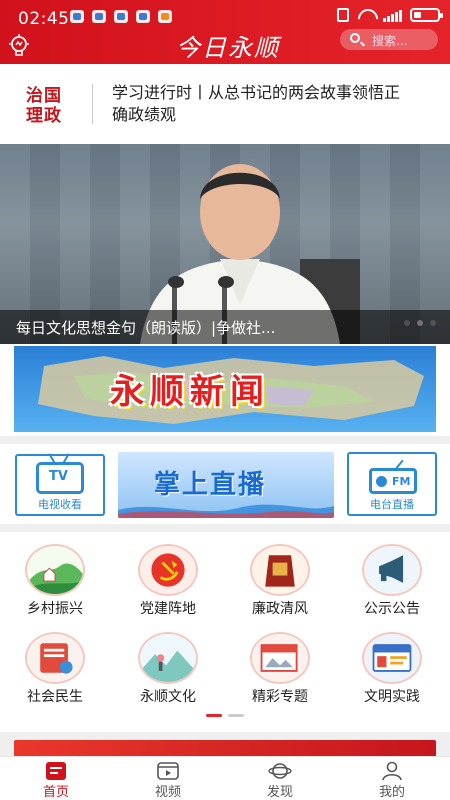 Image resolution: width=450 pixels, height=800 pixels. I want to click on category-special-topic: 精彩专题, so click(280, 664).